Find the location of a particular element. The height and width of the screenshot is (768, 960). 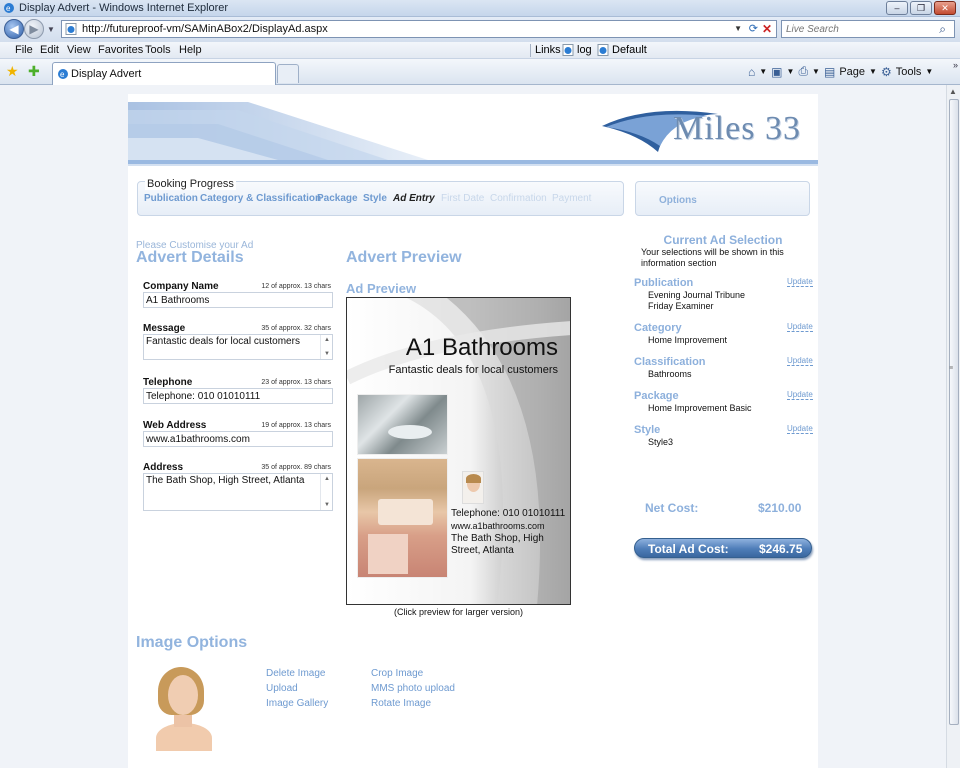

options-button: Options is located at coordinates (722, 198).